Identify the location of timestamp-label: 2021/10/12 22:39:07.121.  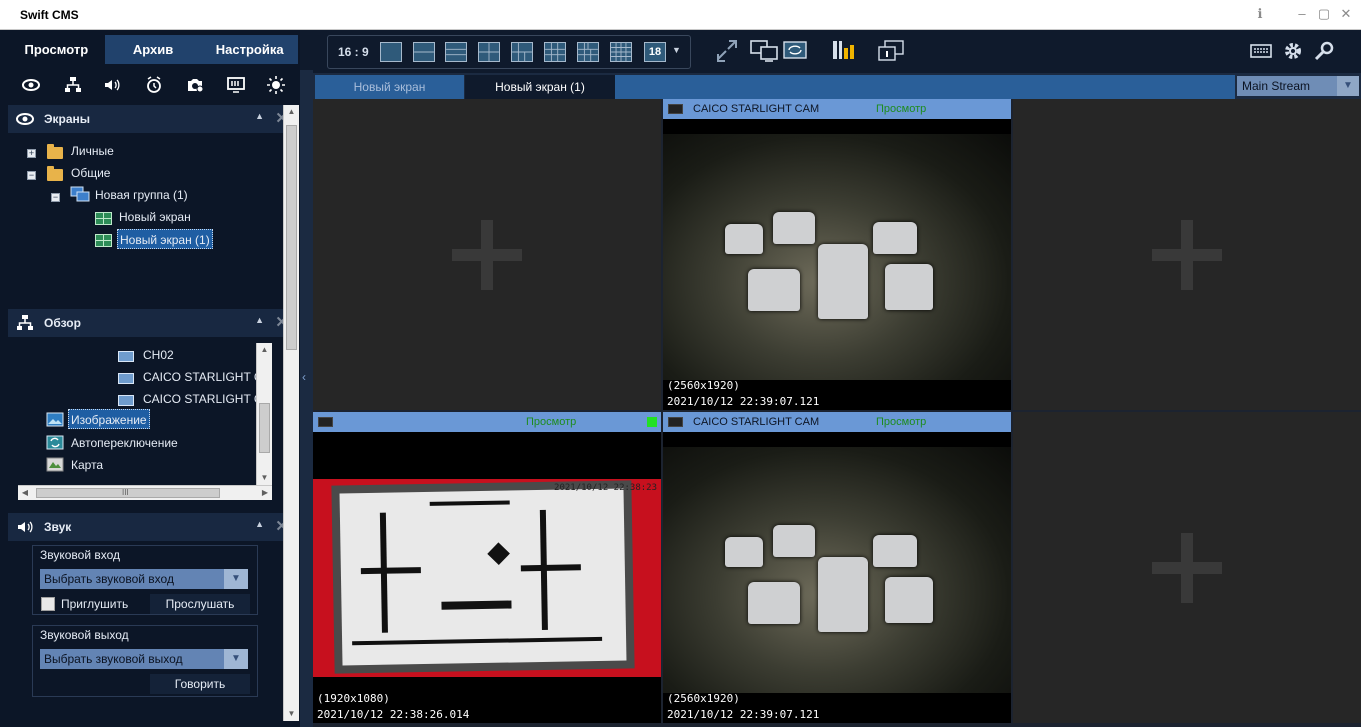
(743, 401).